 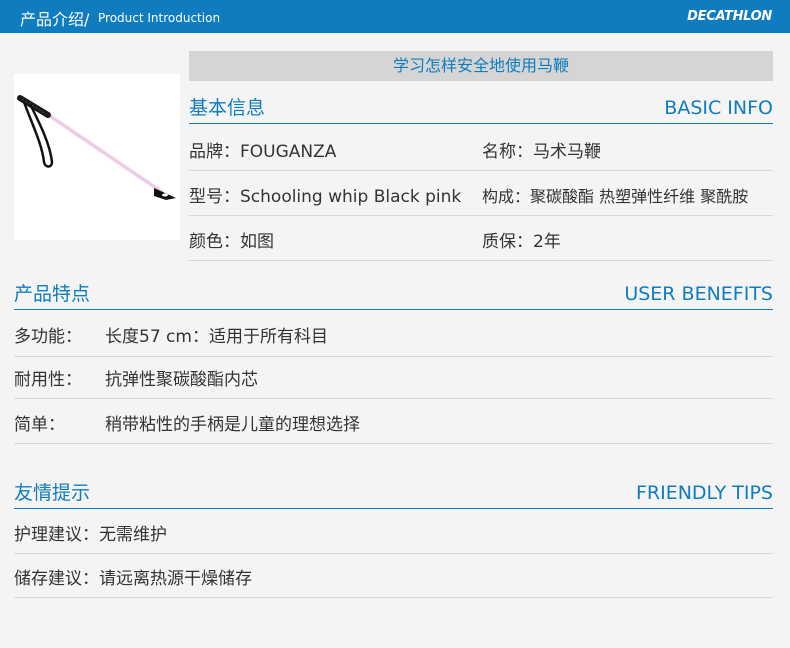 What do you see at coordinates (227, 108) in the screenshot?
I see `basic-info-title-cn: 基本信息` at bounding box center [227, 108].